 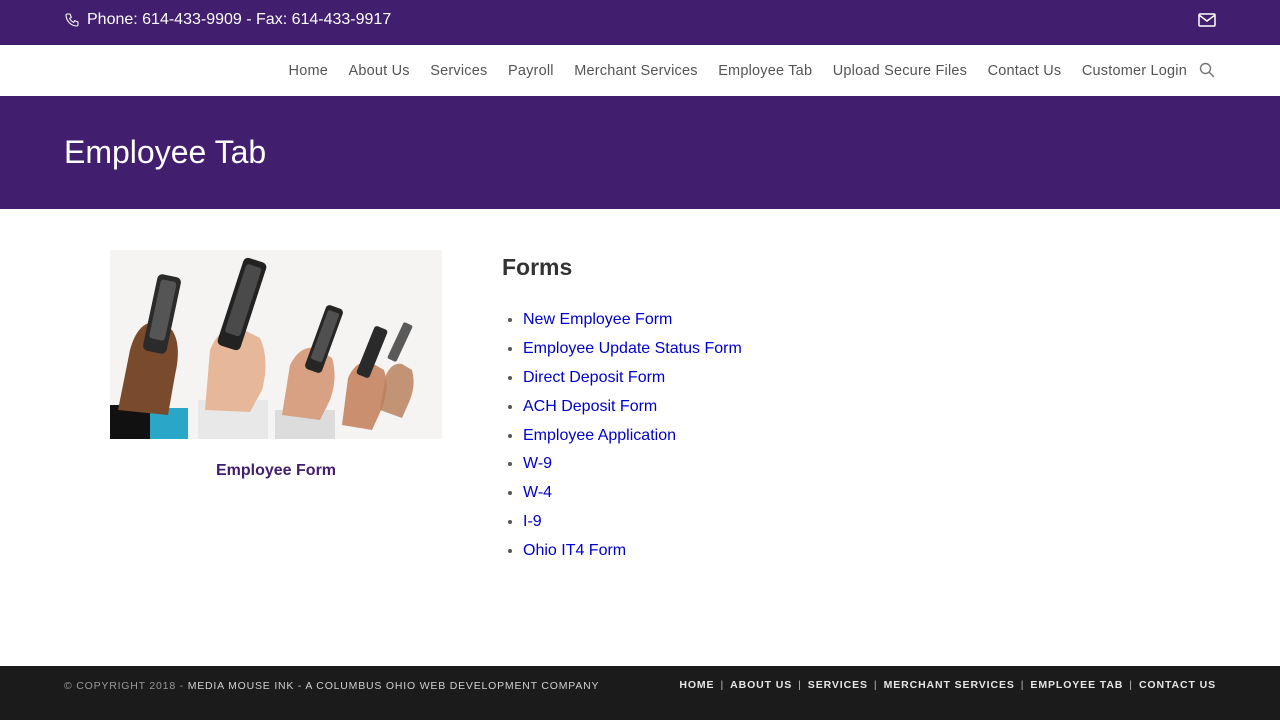 What do you see at coordinates (458, 71) in the screenshot?
I see `nav-services: Services` at bounding box center [458, 71].